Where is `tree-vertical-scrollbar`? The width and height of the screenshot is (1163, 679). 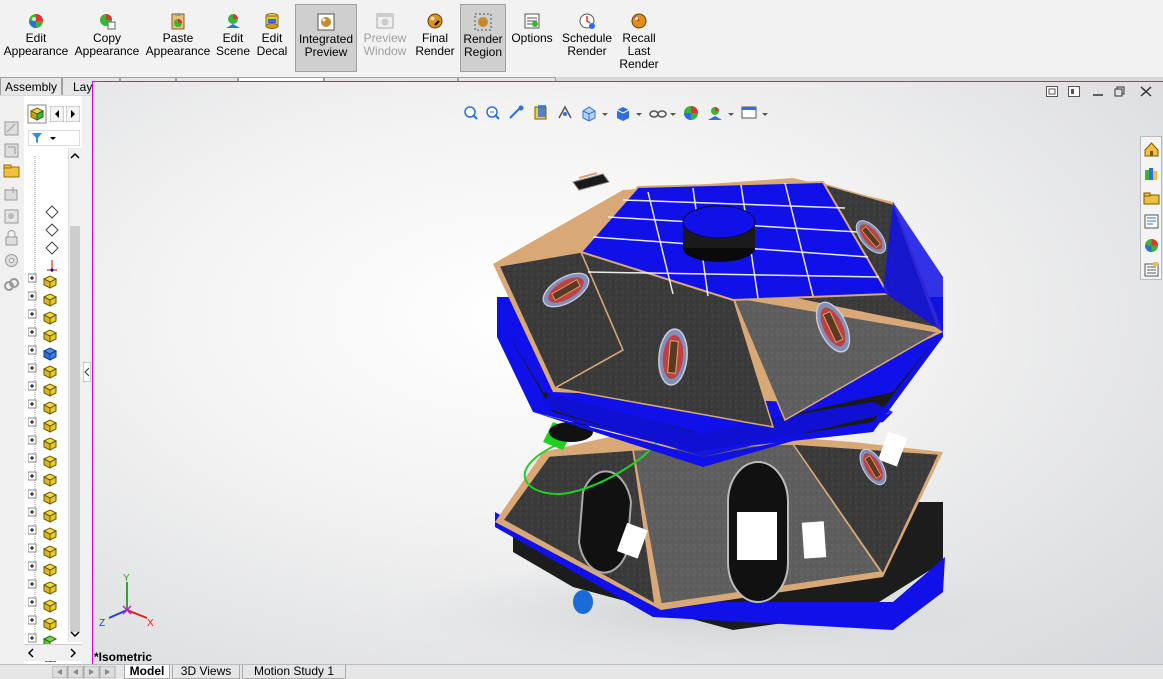 tree-vertical-scrollbar is located at coordinates (75, 395).